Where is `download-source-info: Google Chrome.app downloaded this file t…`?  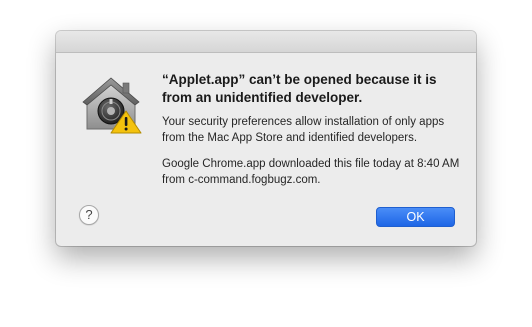 download-source-info: Google Chrome.app downloaded this file t… is located at coordinates (311, 172).